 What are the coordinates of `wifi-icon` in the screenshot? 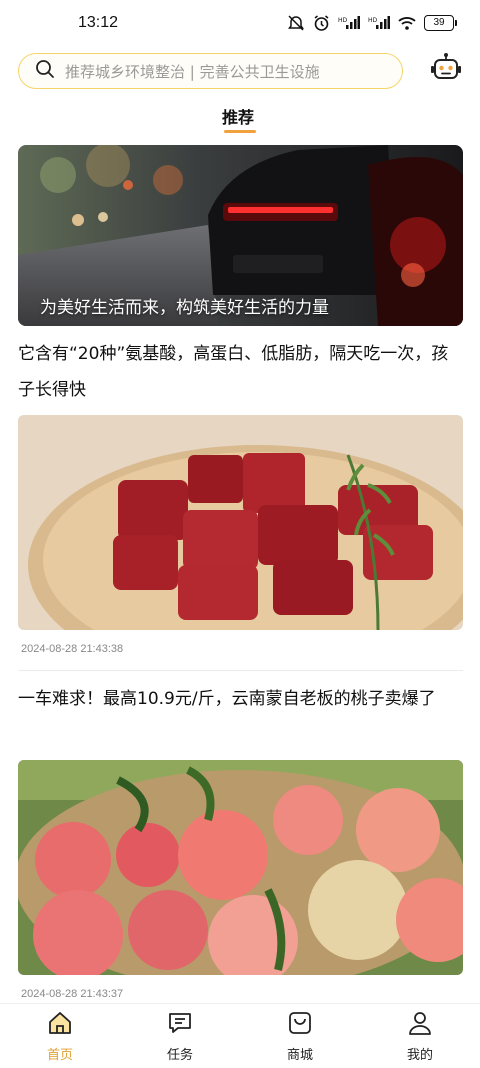 It's located at (407, 23).